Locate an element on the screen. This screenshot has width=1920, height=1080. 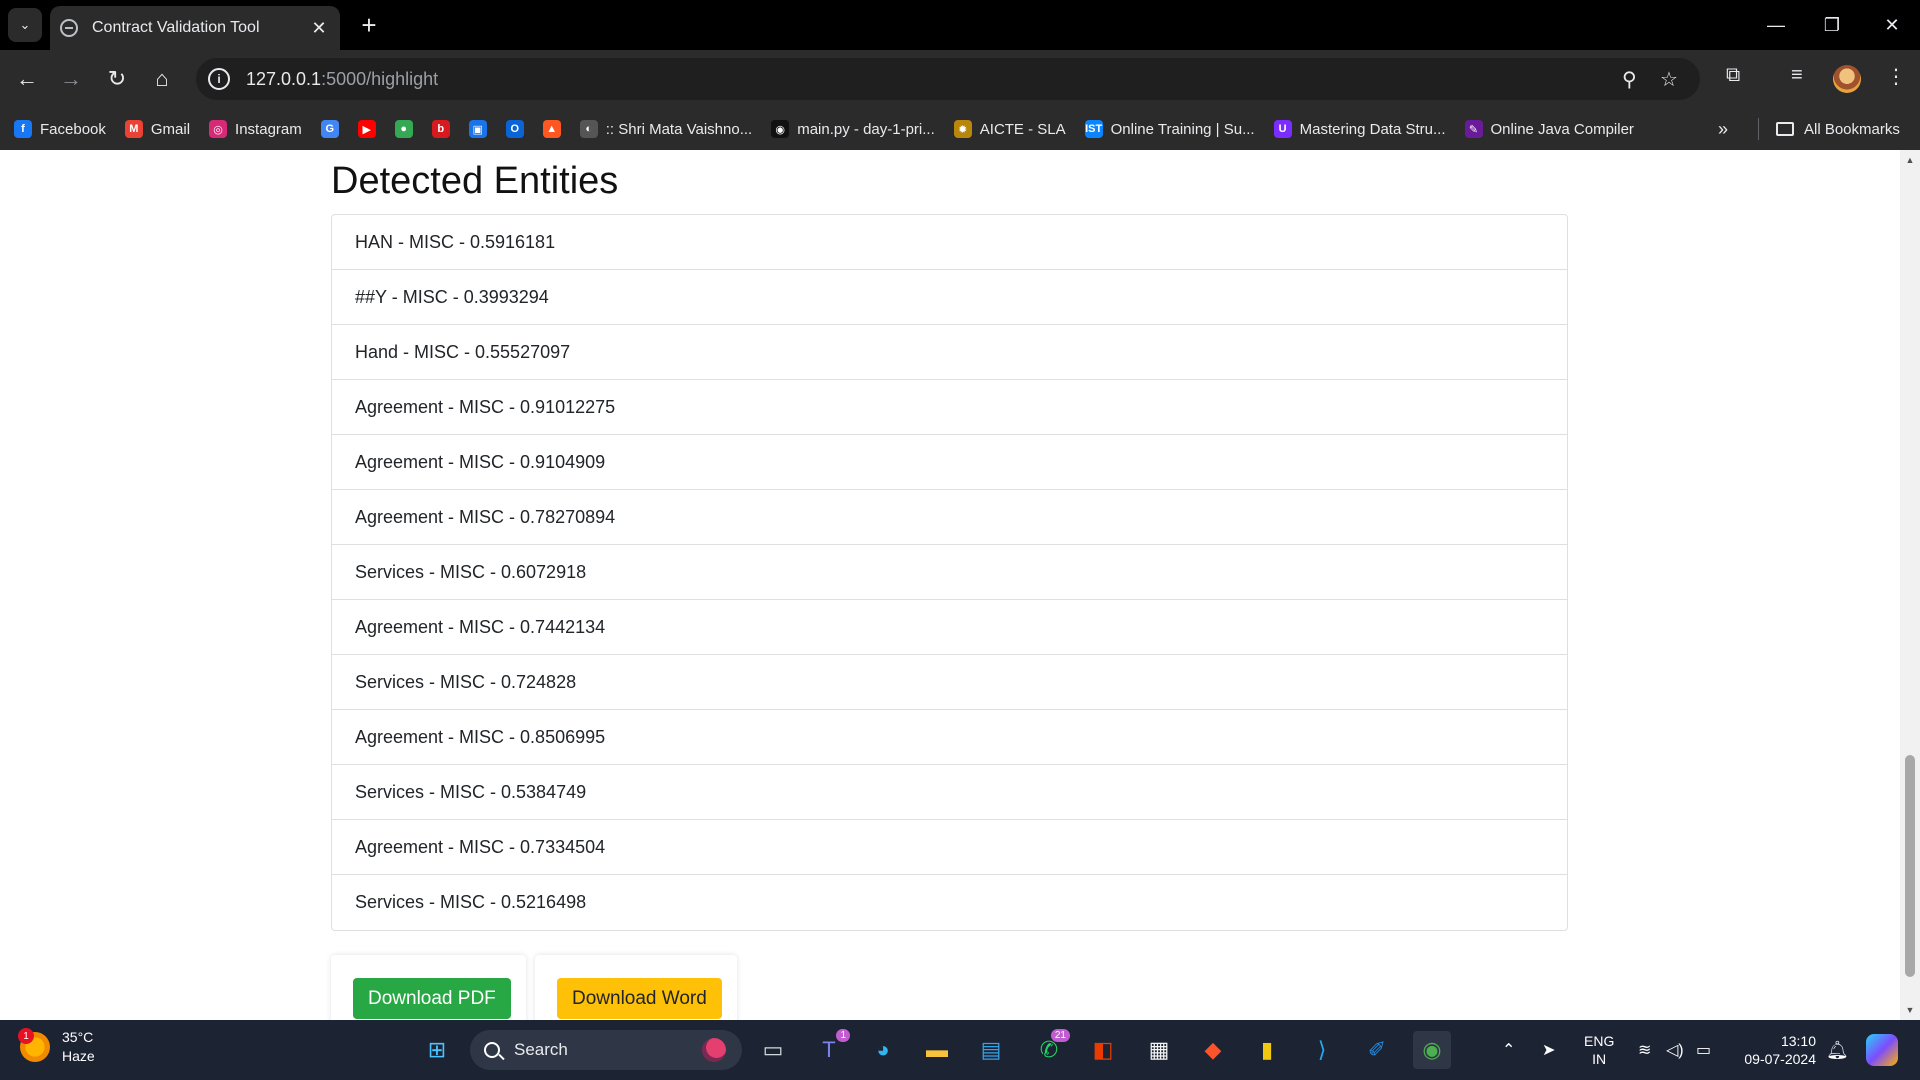
all-bookmarks-label: All Bookmarks is located at coordinates (1852, 129).